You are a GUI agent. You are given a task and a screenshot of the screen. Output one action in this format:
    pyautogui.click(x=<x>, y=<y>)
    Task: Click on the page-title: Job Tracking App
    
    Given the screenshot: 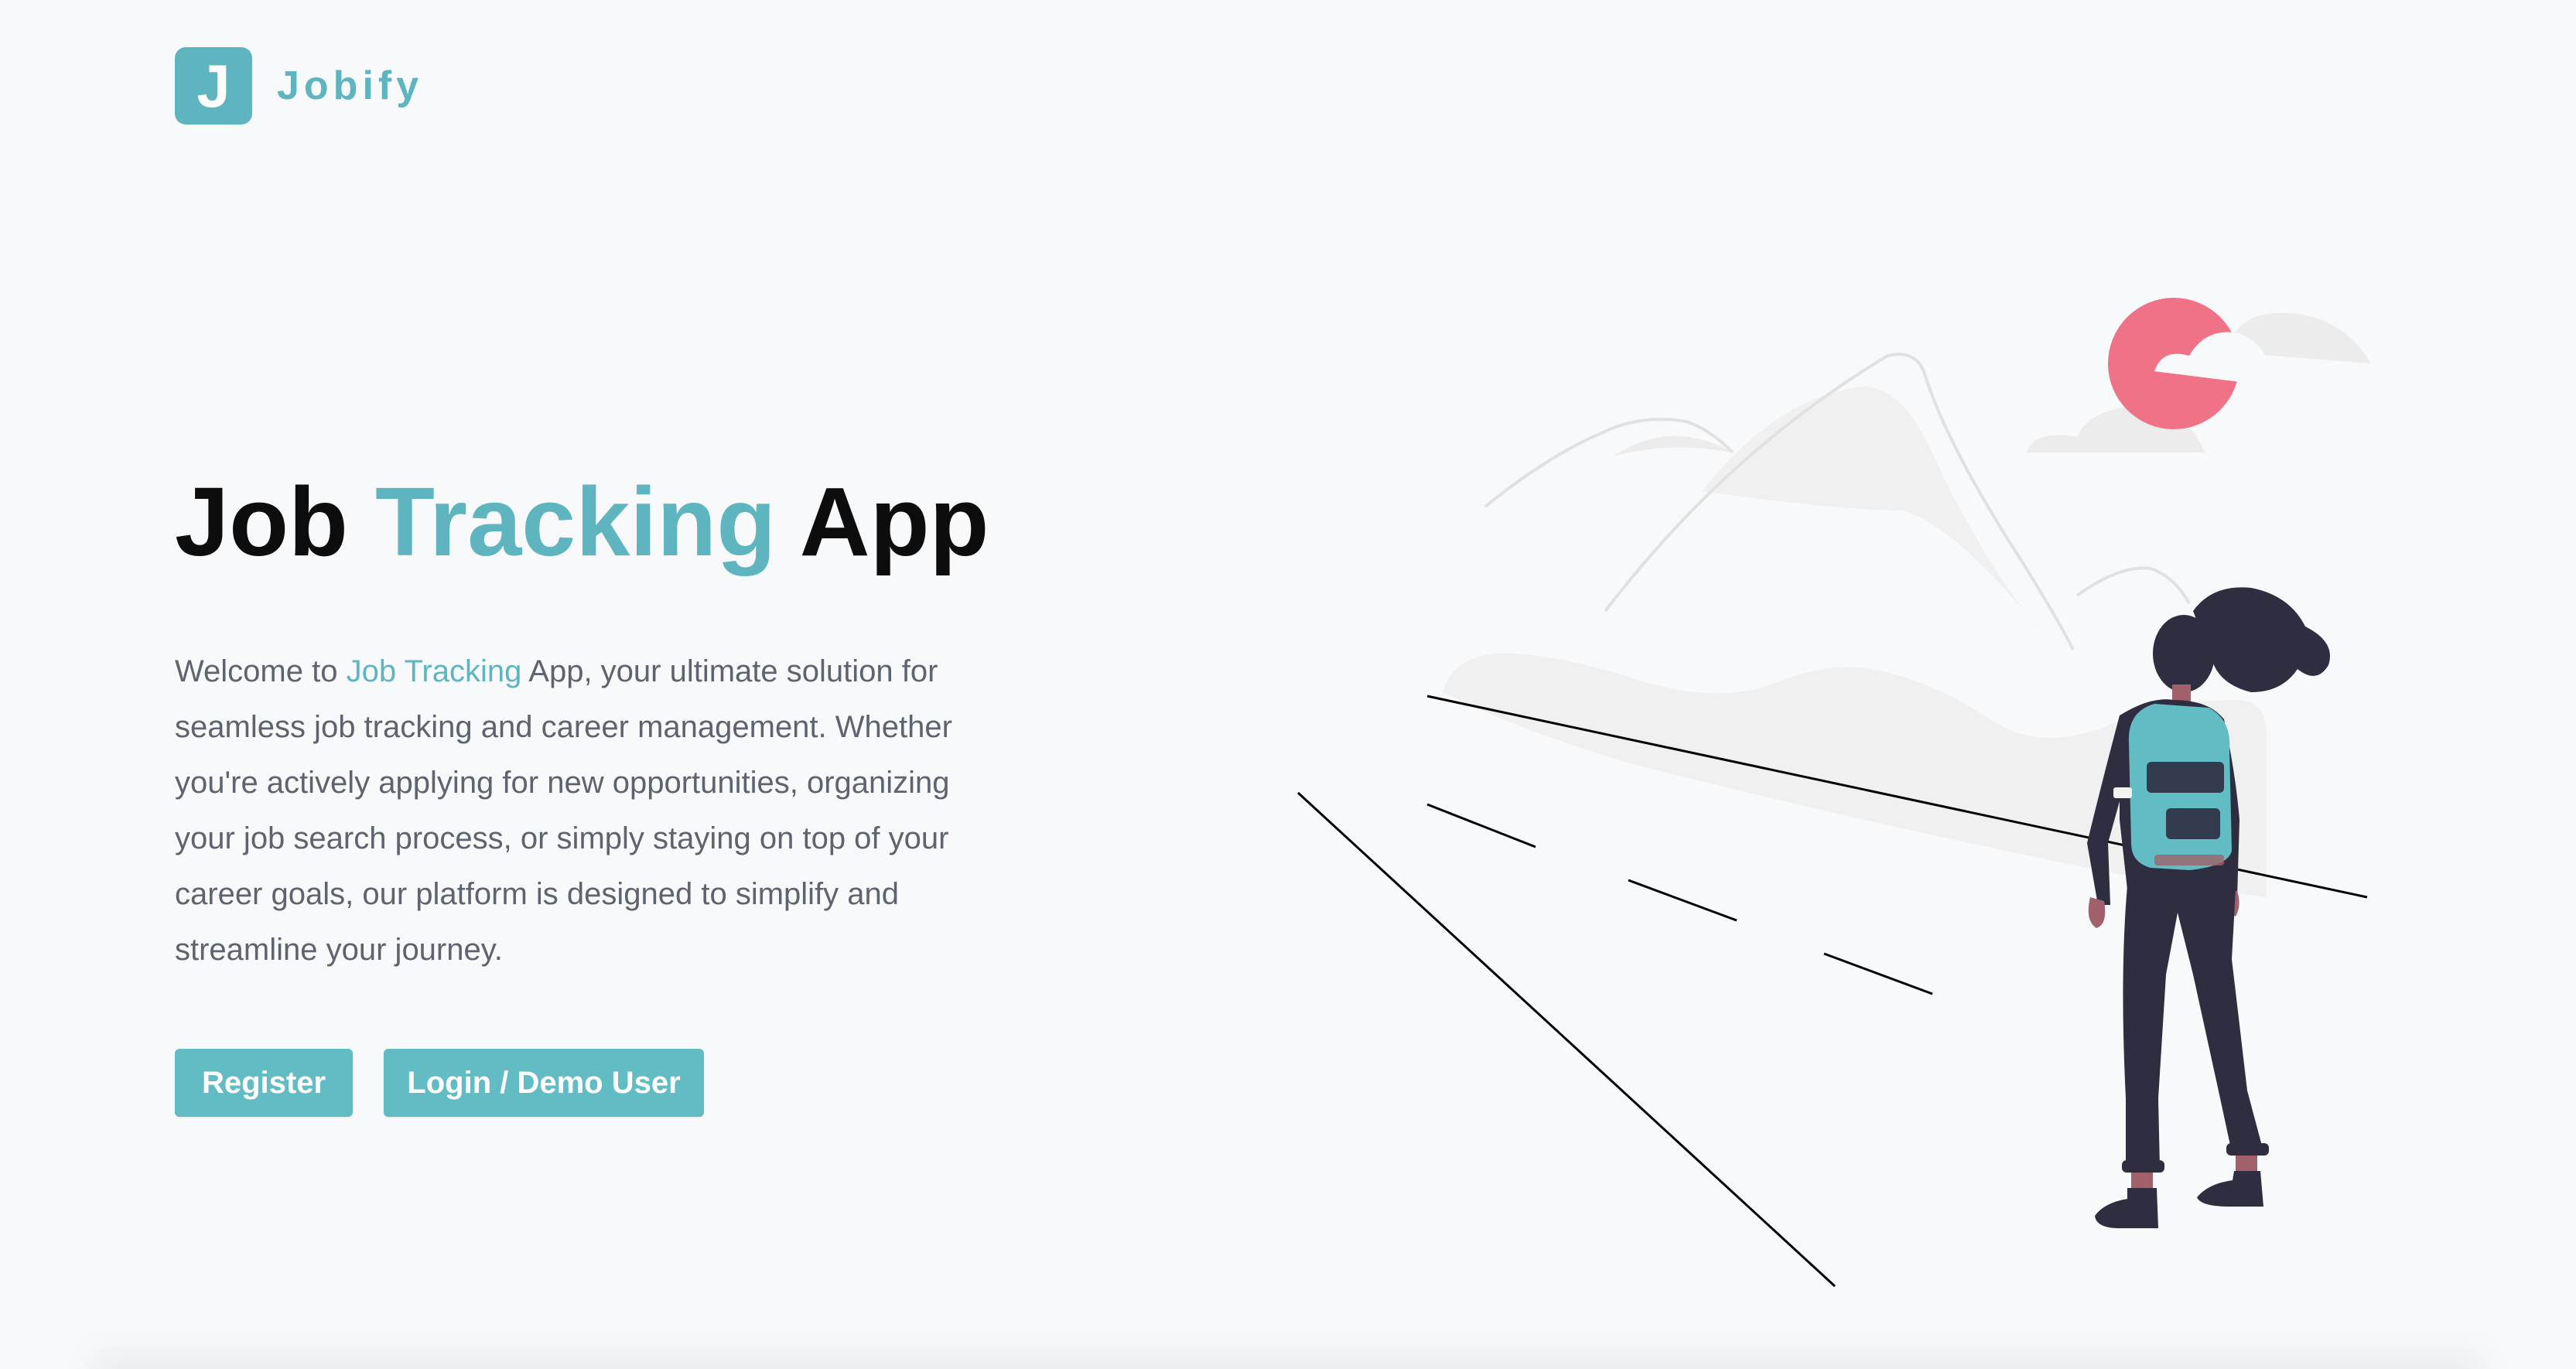 What is the action you would take?
    pyautogui.click(x=582, y=522)
    